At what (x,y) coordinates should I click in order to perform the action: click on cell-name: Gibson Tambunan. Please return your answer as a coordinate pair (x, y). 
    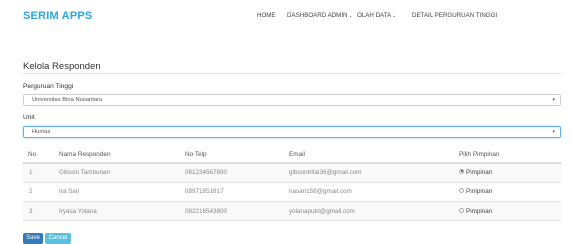
    Looking at the image, I should click on (84, 172).